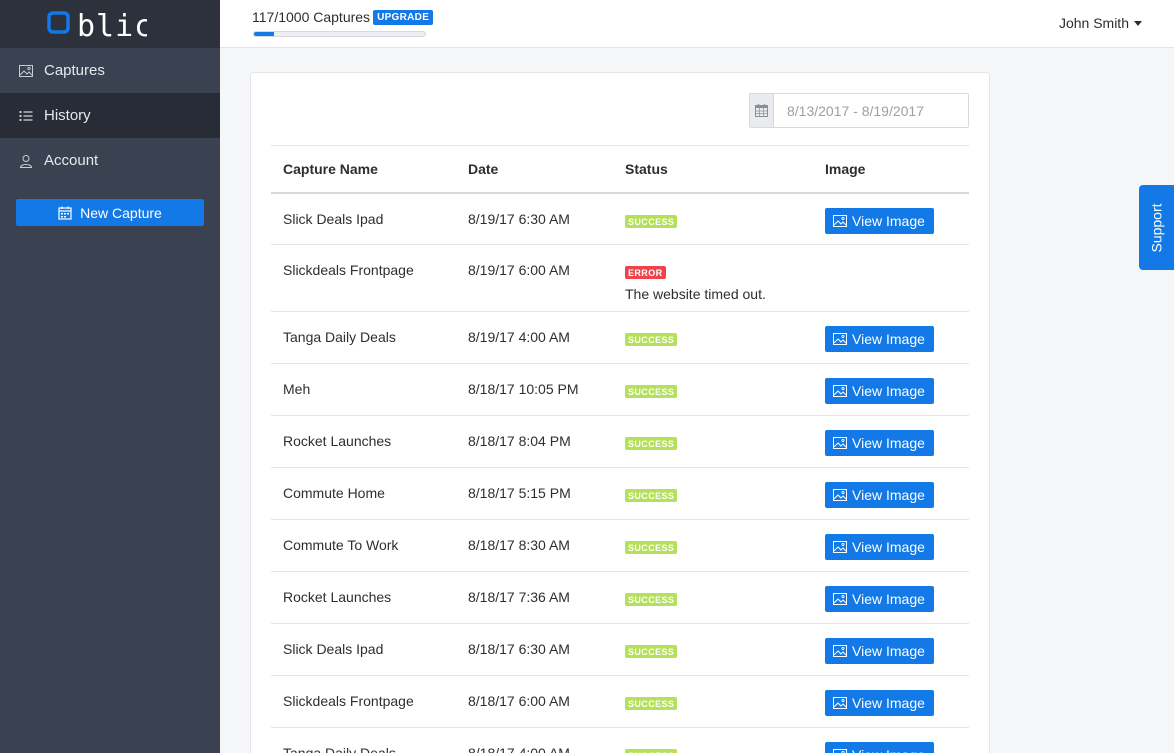  I want to click on sidebar-item-captures: Captures, so click(110, 70).